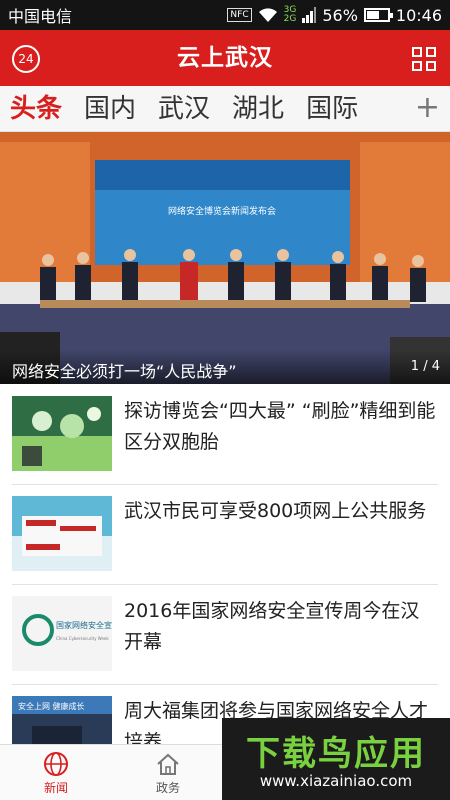 The width and height of the screenshot is (450, 800). Describe the element at coordinates (84, 625) in the screenshot. I see `svg-text: 国家网络安全宣传周` at that location.